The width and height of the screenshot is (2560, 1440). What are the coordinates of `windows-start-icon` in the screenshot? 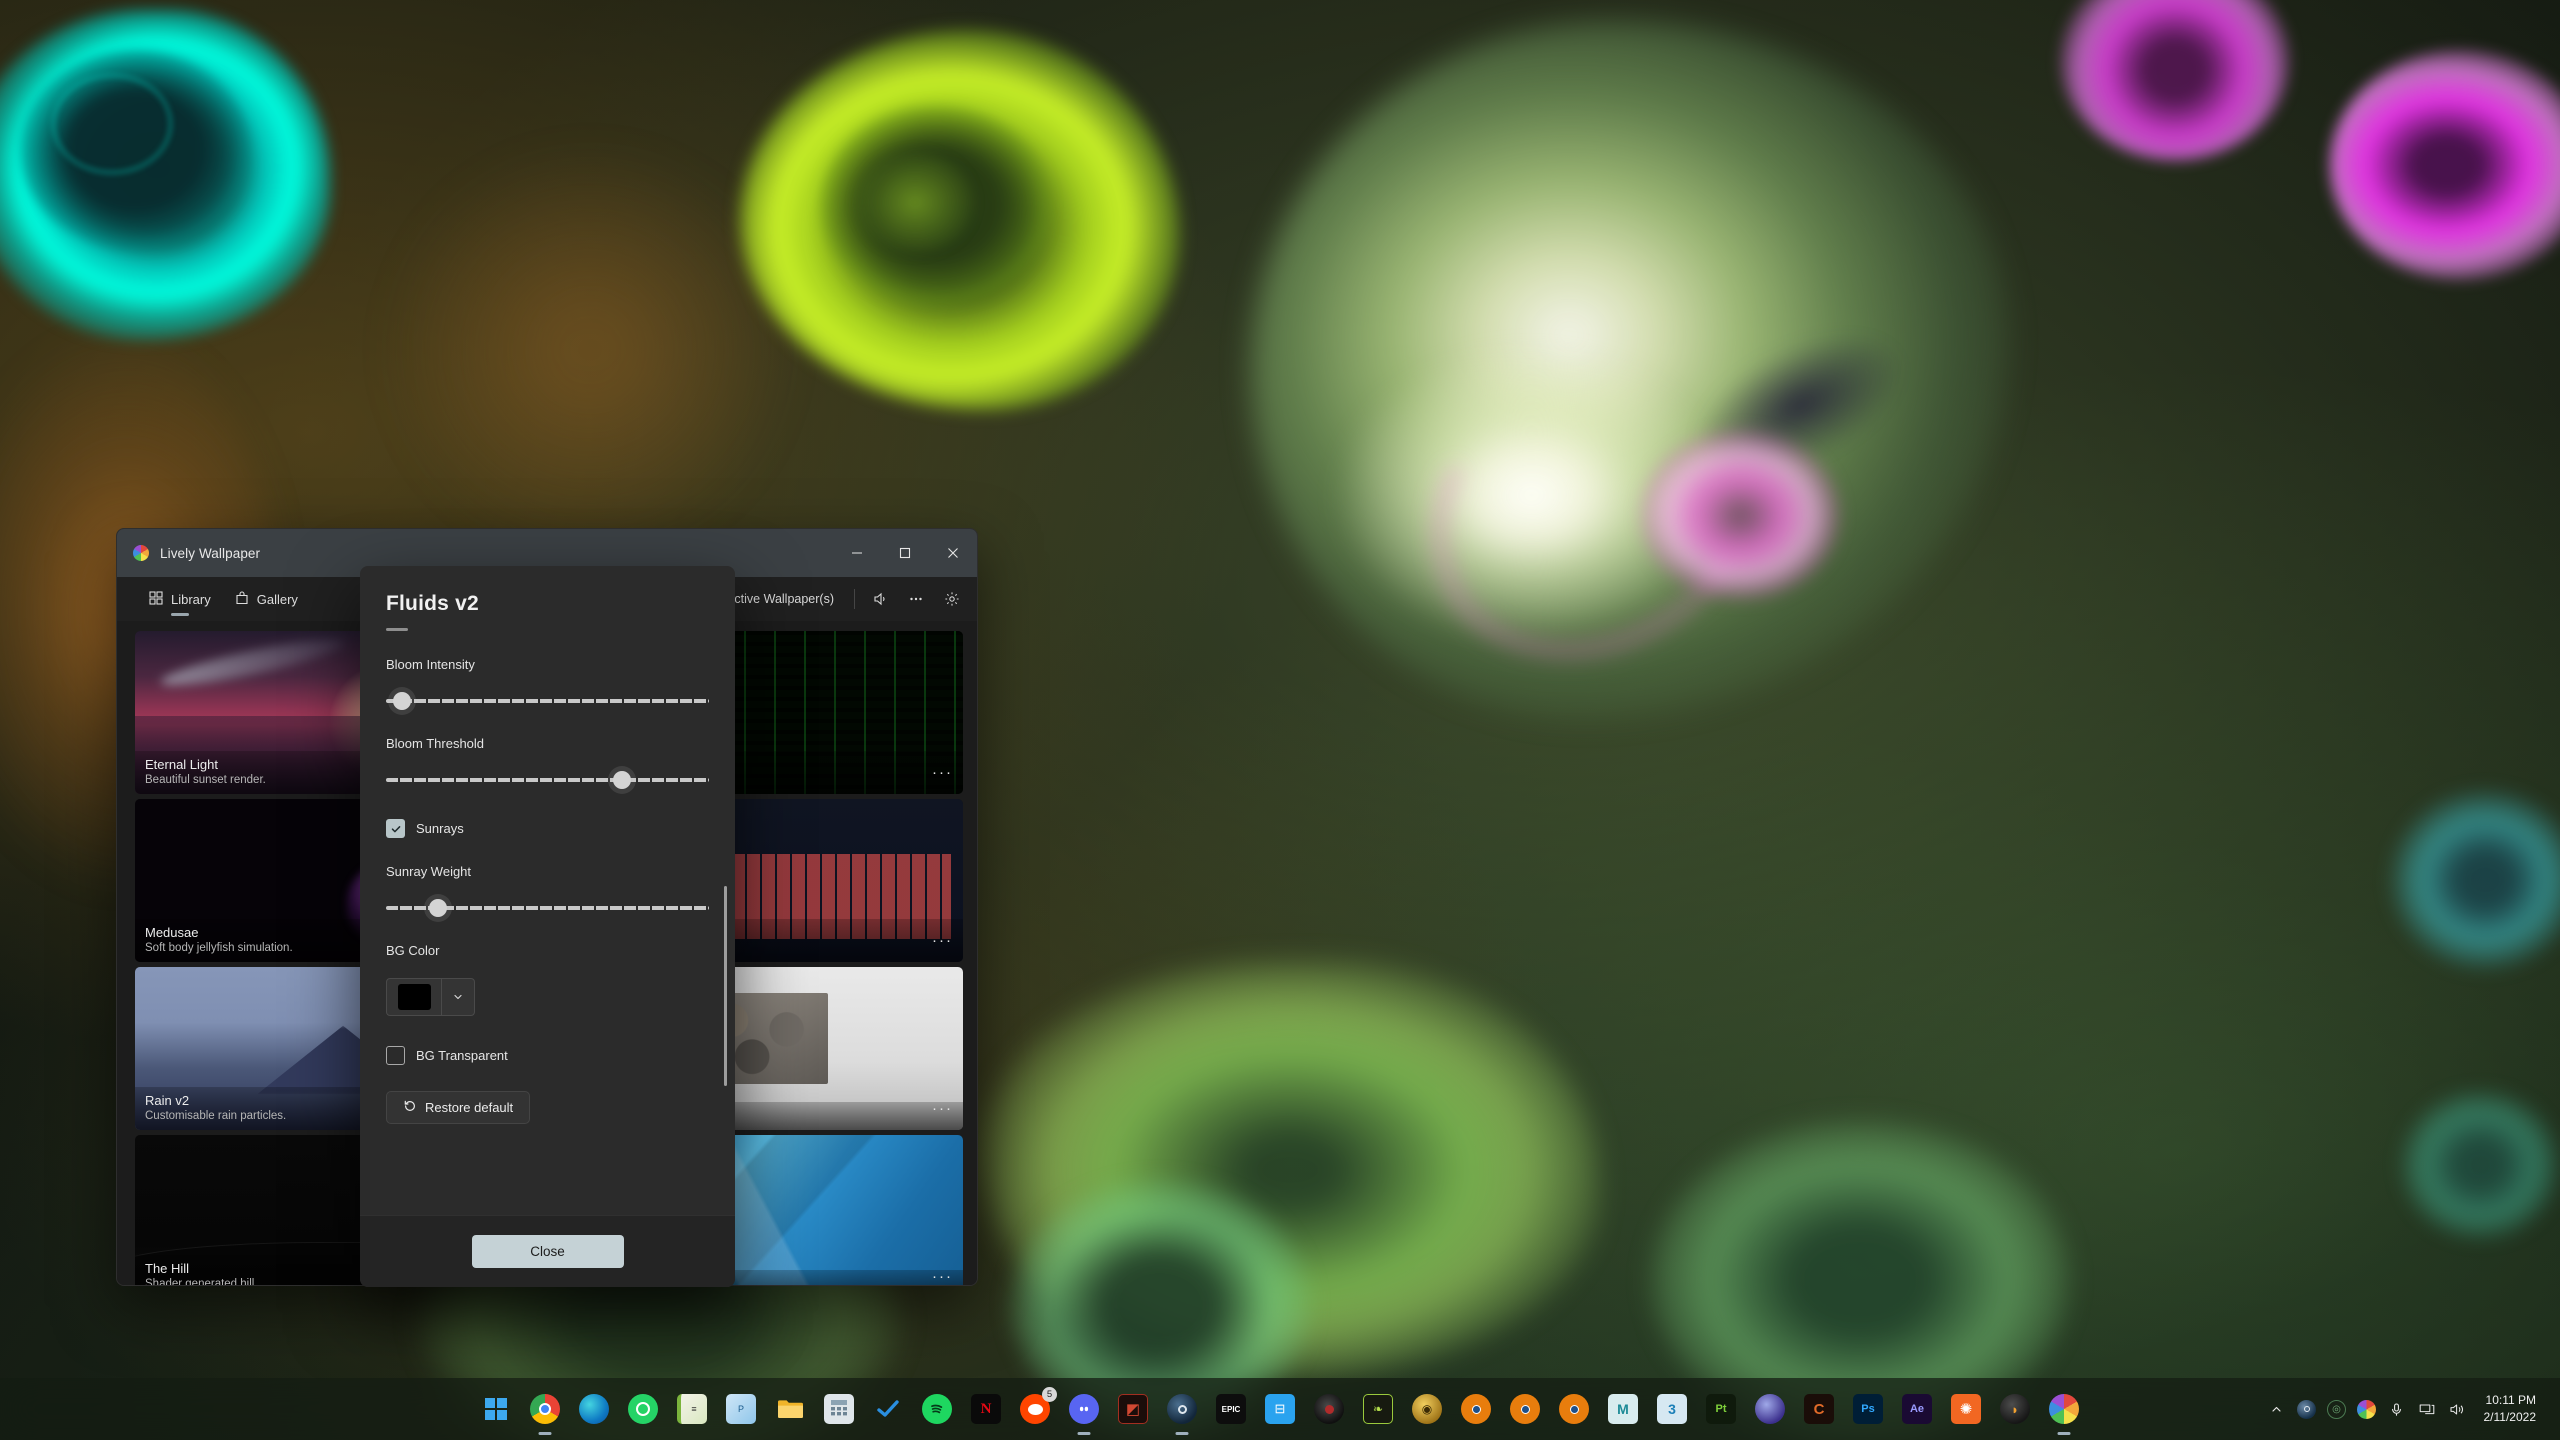 It's located at (496, 1409).